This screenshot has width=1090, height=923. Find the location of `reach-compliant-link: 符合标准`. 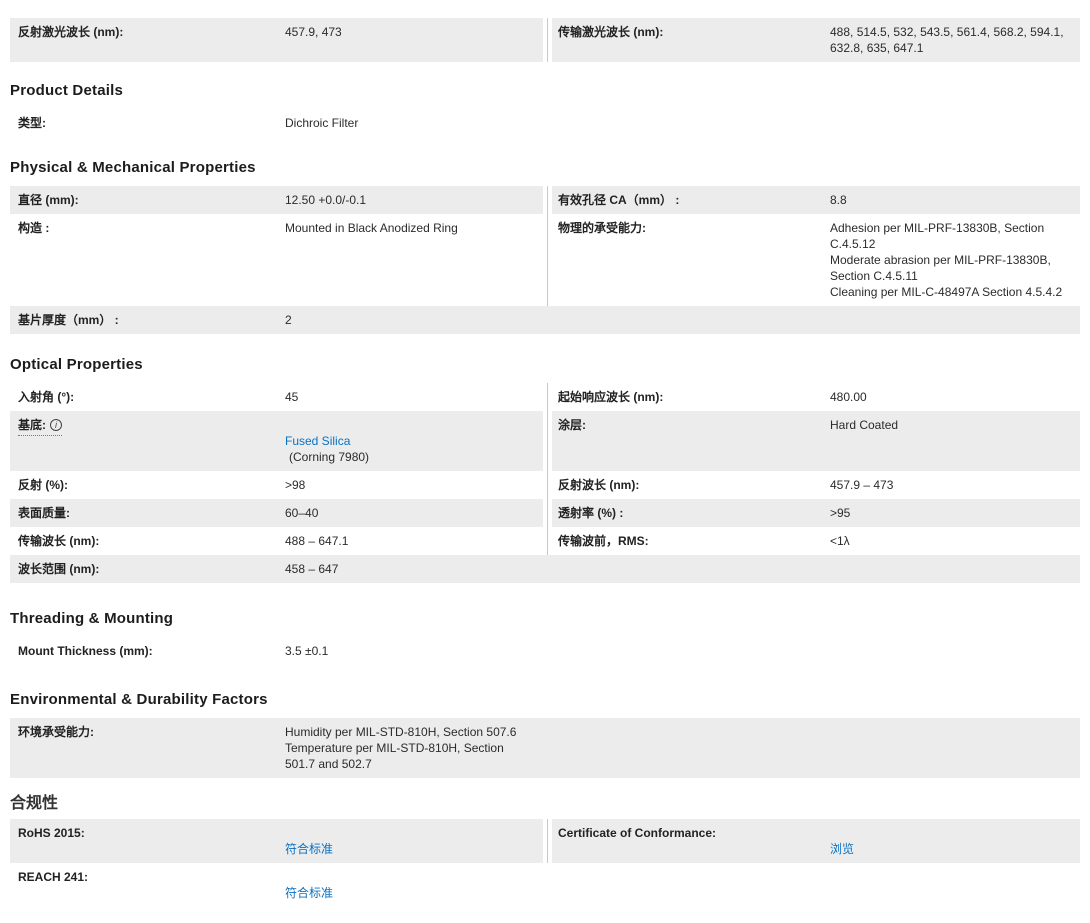

reach-compliant-link: 符合标准 is located at coordinates (309, 893).